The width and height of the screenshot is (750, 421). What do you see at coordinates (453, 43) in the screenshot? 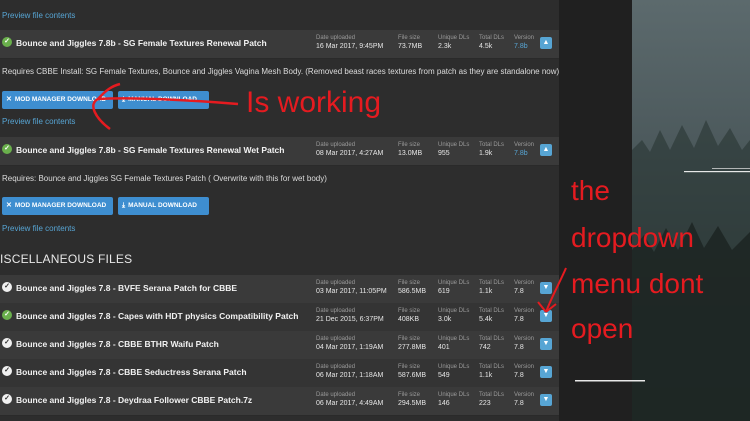
I see `unique-dls-column: Unique DLs 2.3k` at bounding box center [453, 43].